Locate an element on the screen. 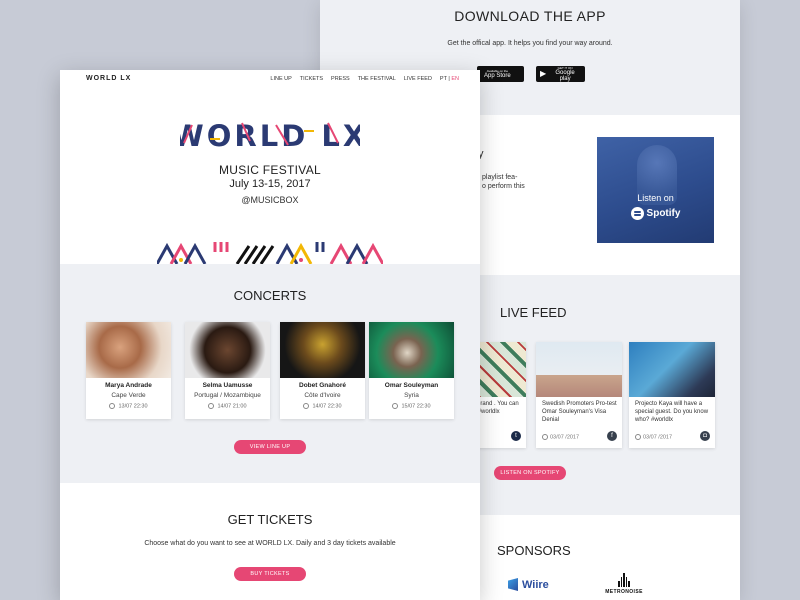 This screenshot has height=600, width=800. artist-country: Côte d'Ivoire is located at coordinates (322, 395).